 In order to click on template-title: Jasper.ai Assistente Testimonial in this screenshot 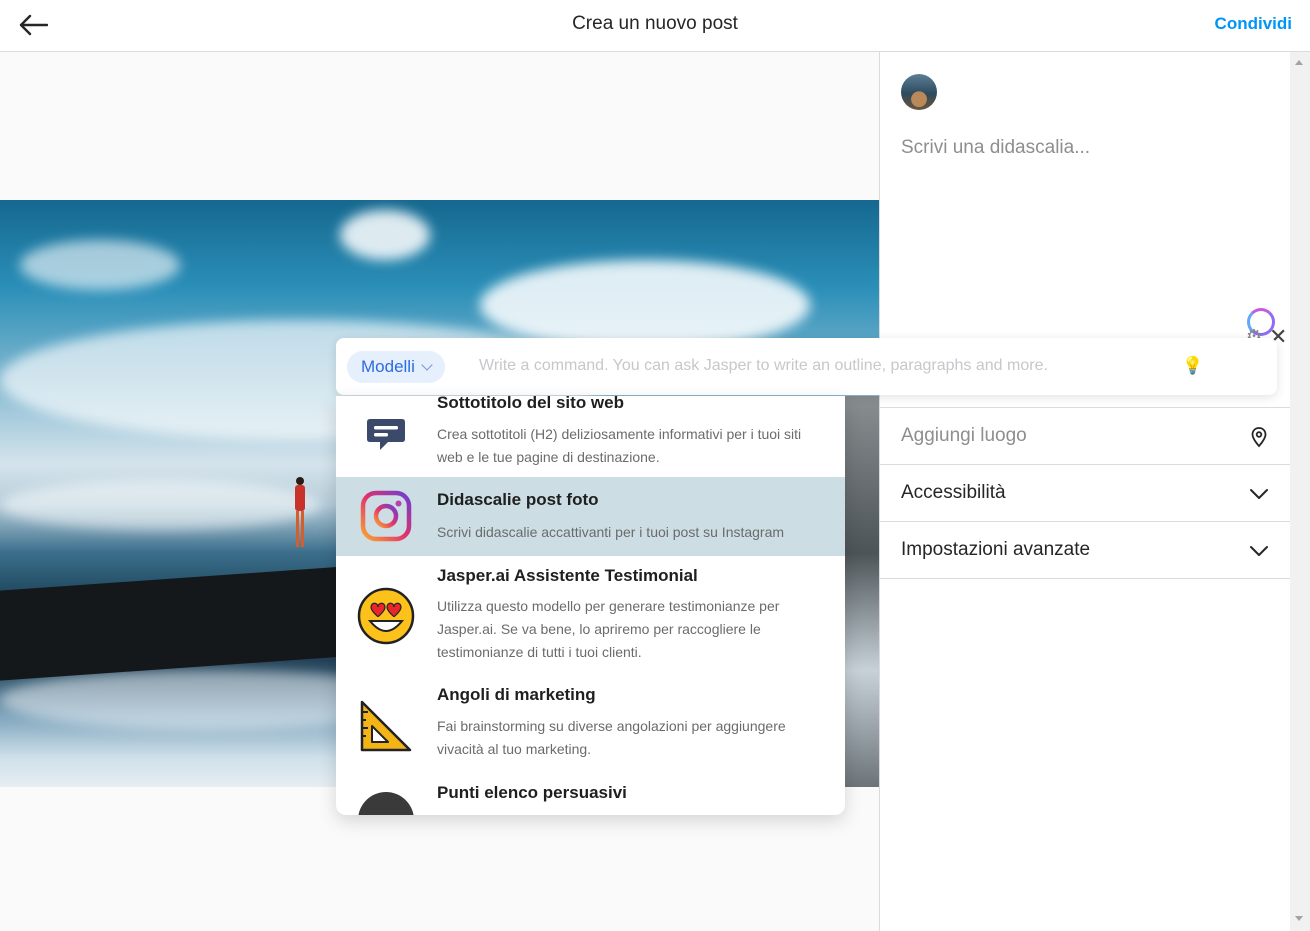, I will do `click(567, 575)`.